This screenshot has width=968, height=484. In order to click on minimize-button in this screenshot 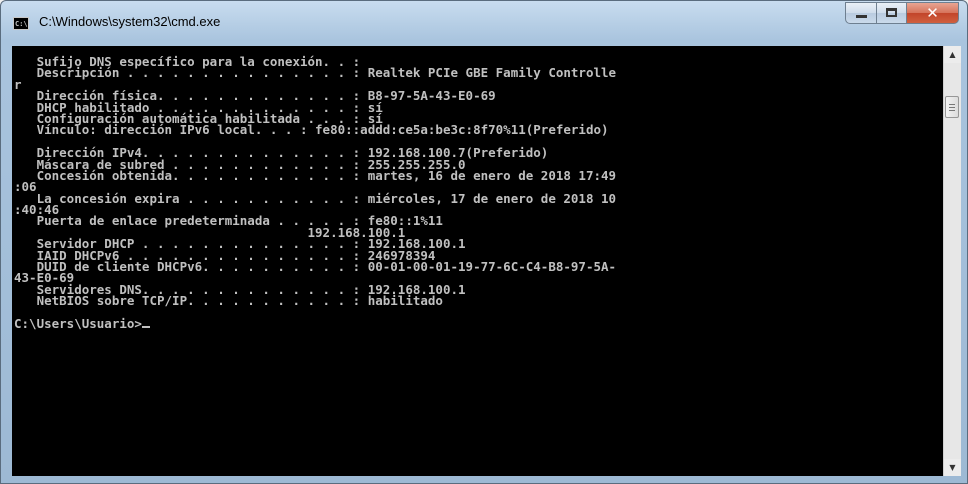, I will do `click(861, 13)`.